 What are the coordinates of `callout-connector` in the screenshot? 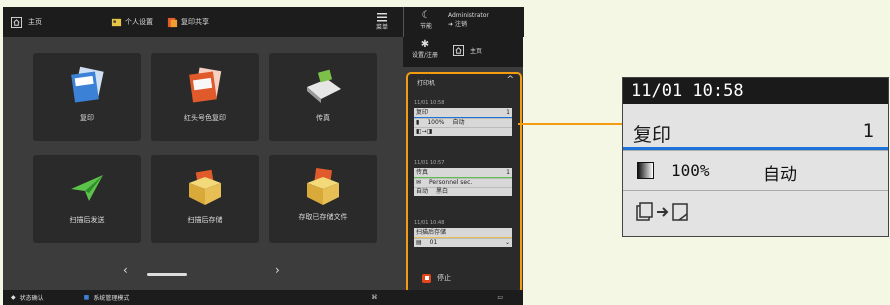 It's located at (570, 124).